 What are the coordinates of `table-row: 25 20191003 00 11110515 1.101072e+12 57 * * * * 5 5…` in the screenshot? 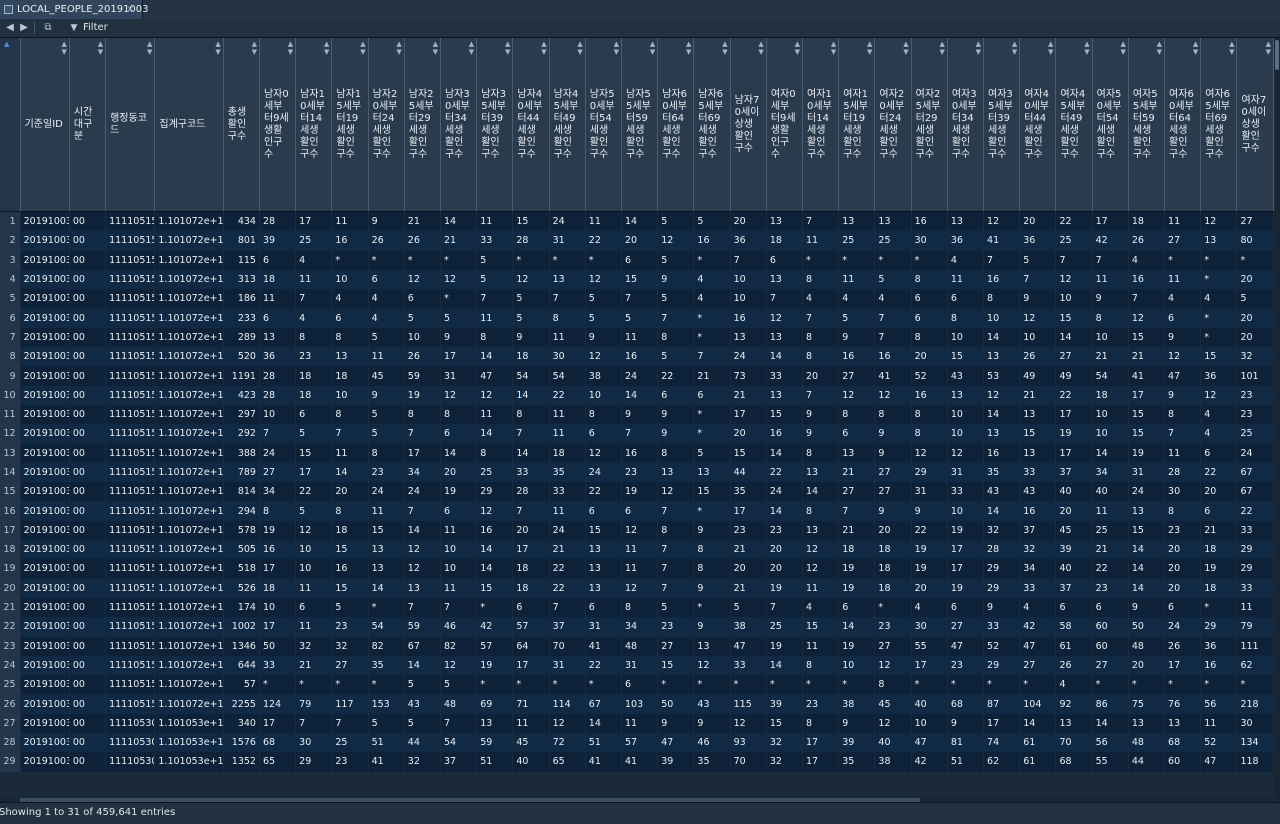 It's located at (637, 685).